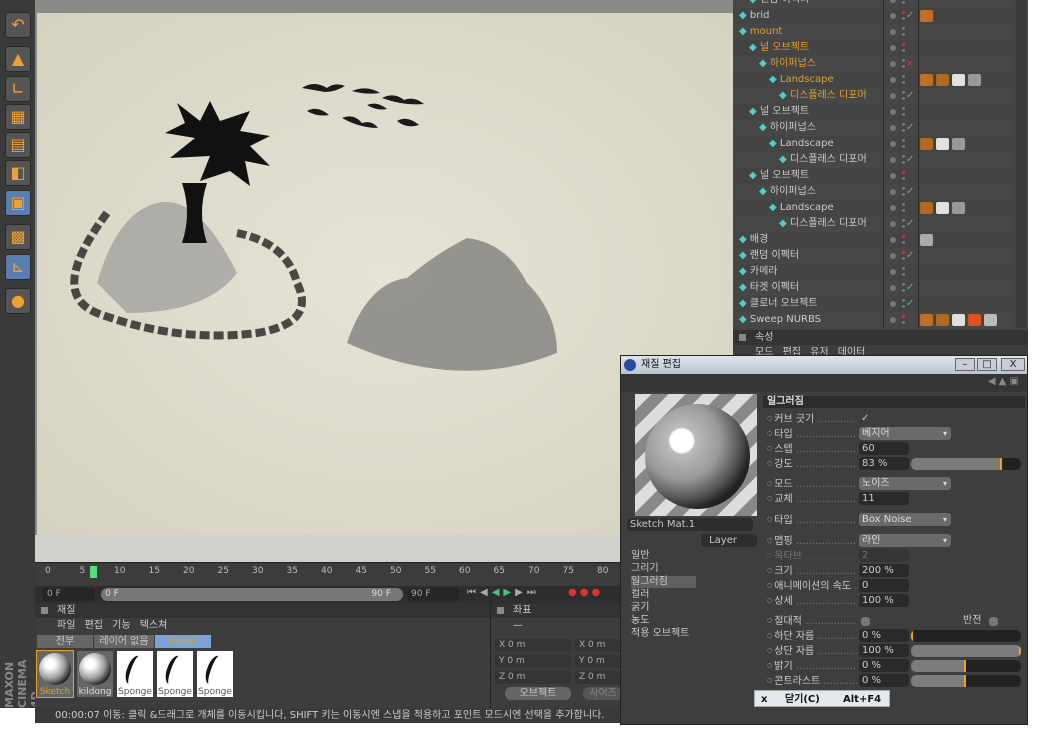 This screenshot has width=1038, height=740. Describe the element at coordinates (873, 64) in the screenshot. I see `object-row: ◆ 하이퍼넙스 ×` at that location.